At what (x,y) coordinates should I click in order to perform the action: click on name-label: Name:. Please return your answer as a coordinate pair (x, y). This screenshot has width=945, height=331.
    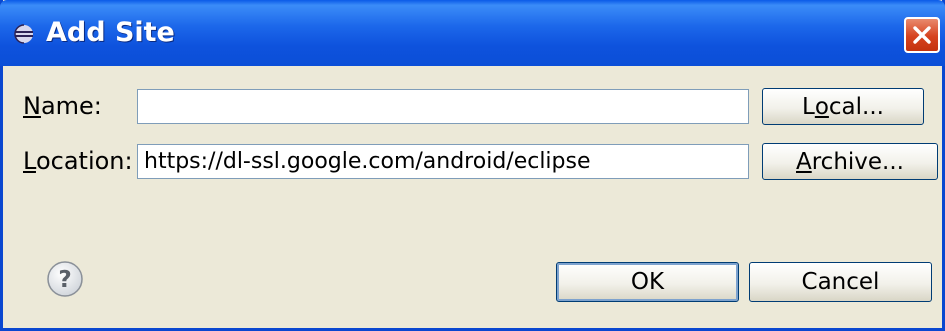
    Looking at the image, I should click on (62, 106).